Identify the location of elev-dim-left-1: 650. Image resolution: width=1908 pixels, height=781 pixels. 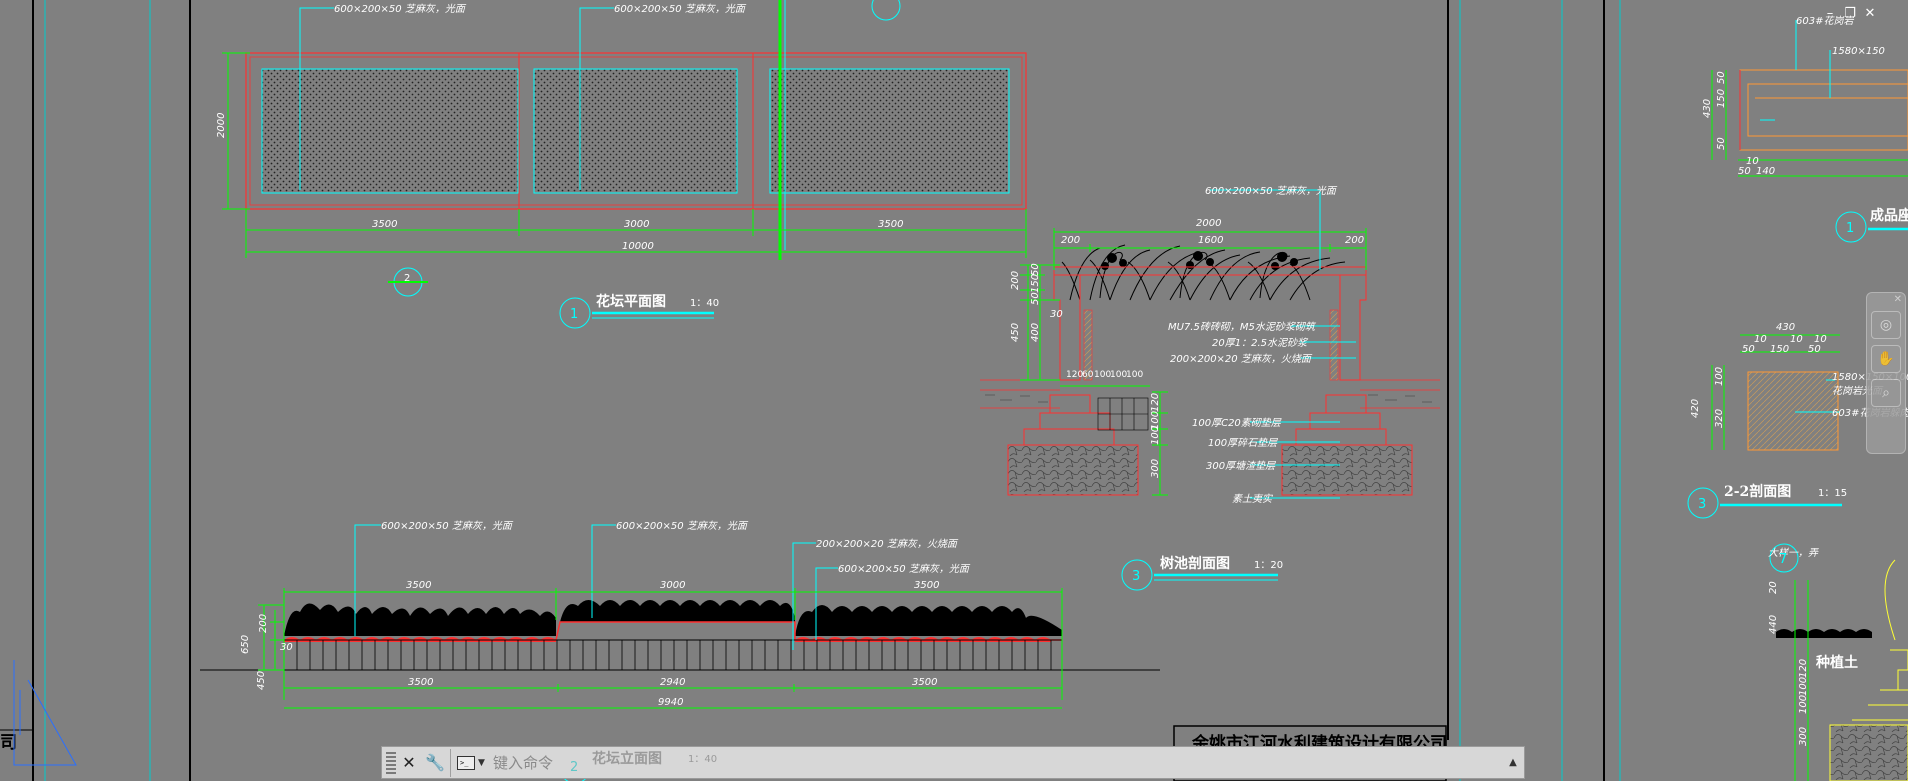
(245, 644).